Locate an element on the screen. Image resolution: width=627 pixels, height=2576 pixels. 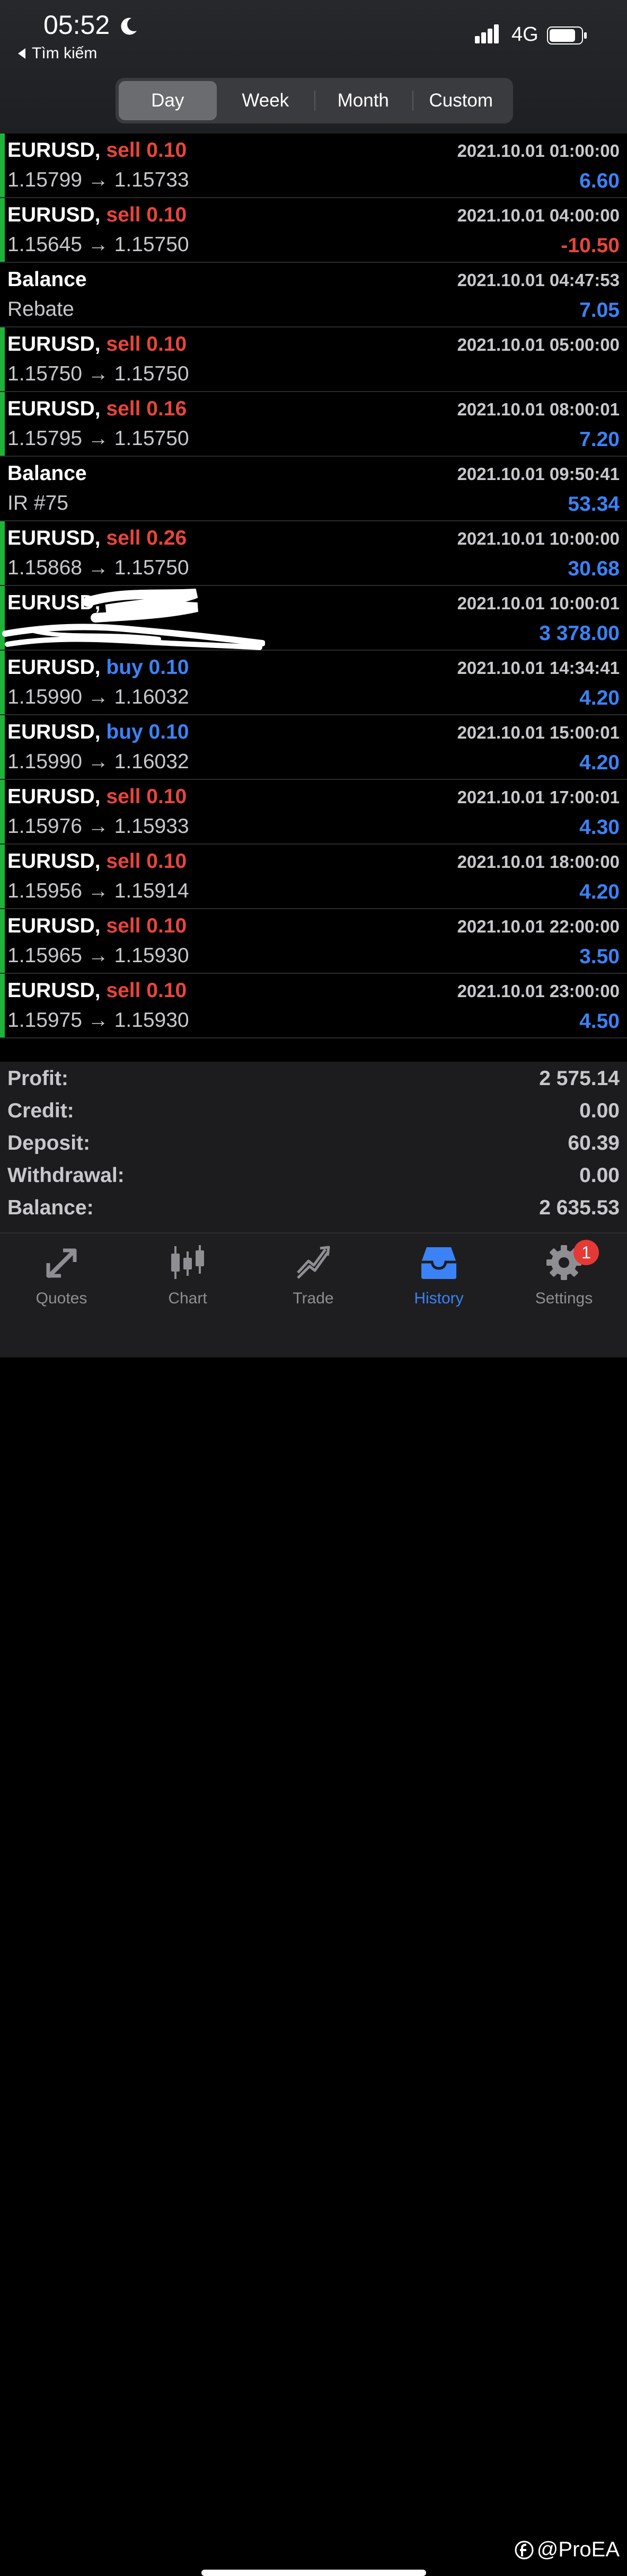
signal-icon is located at coordinates (487, 33).